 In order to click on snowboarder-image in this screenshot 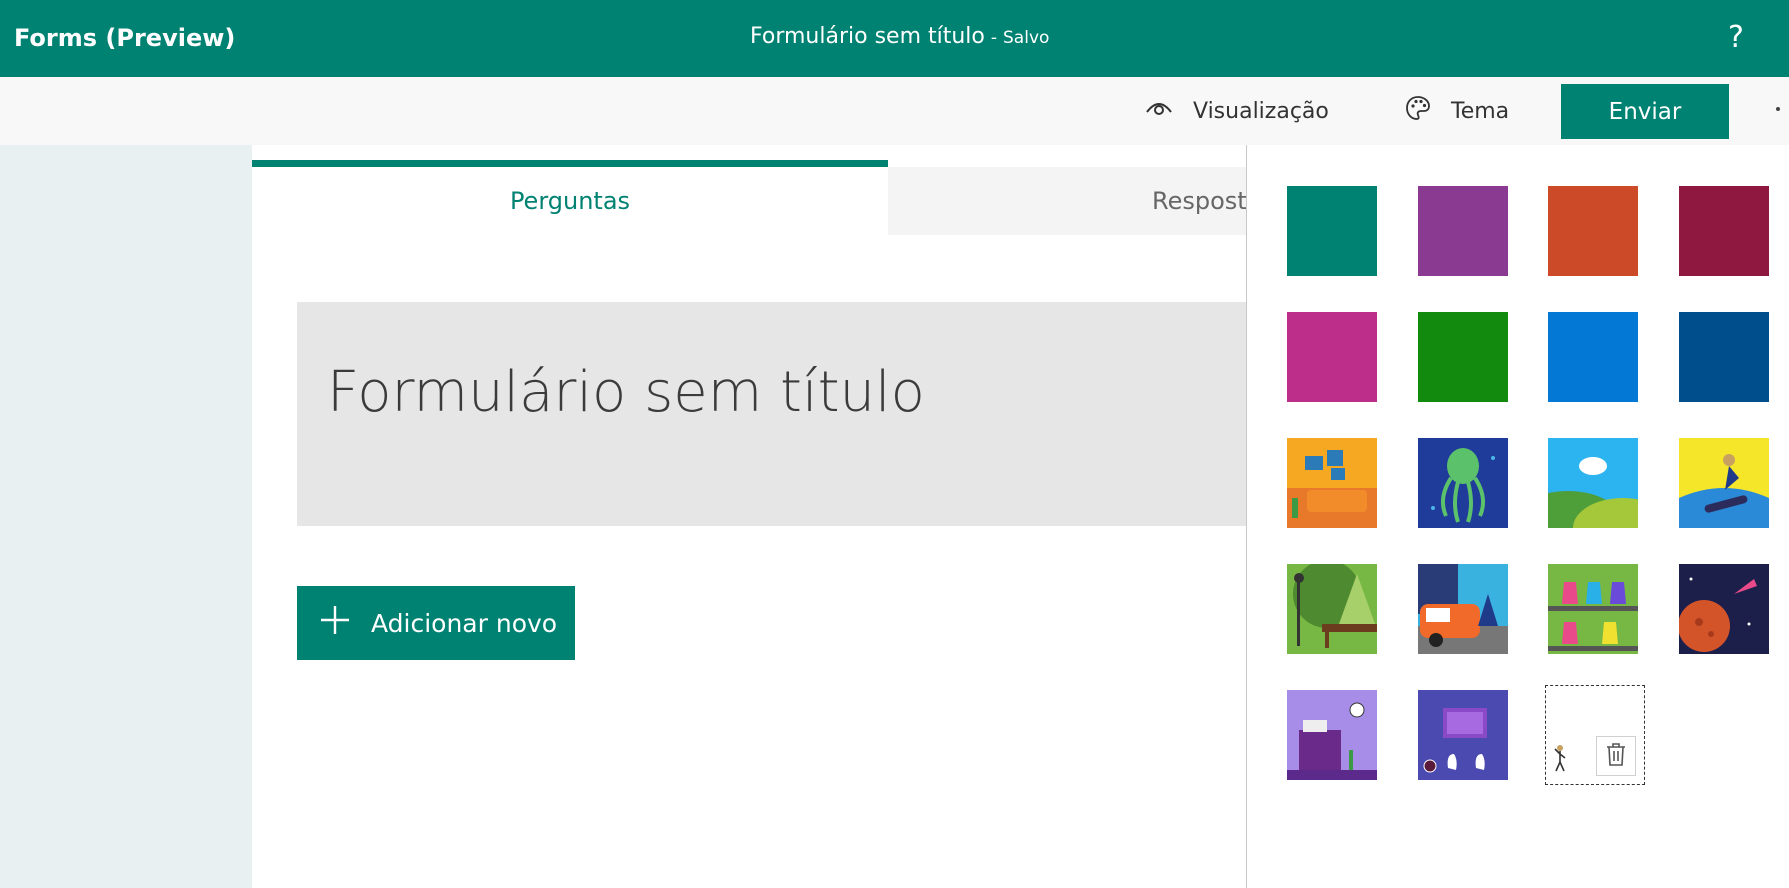, I will do `click(1724, 483)`.